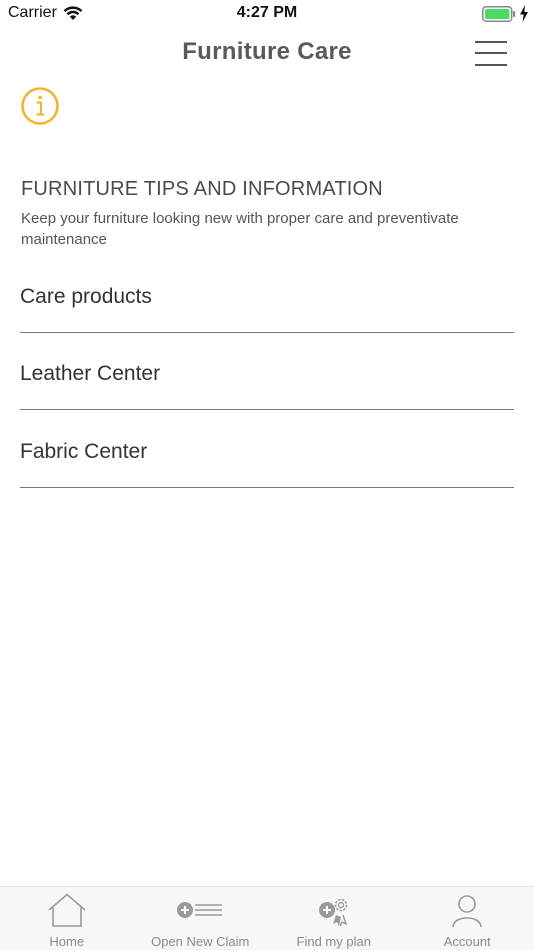 Image resolution: width=534 pixels, height=950 pixels. Describe the element at coordinates (67, 910) in the screenshot. I see `home-icon` at that location.